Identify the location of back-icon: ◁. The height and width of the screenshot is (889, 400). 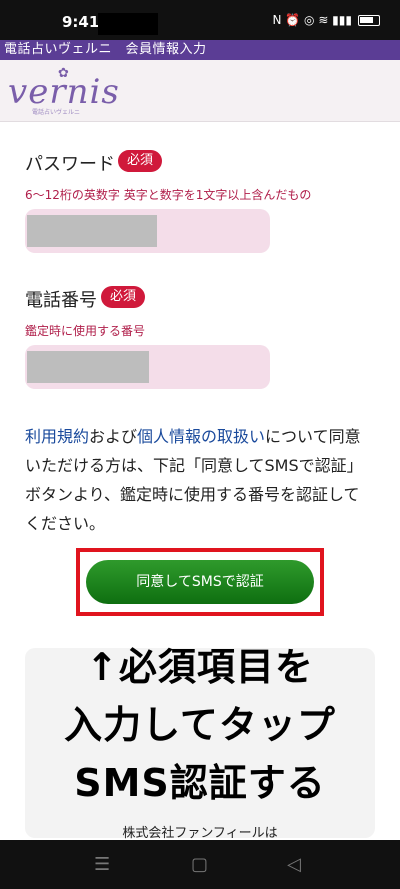
(294, 864).